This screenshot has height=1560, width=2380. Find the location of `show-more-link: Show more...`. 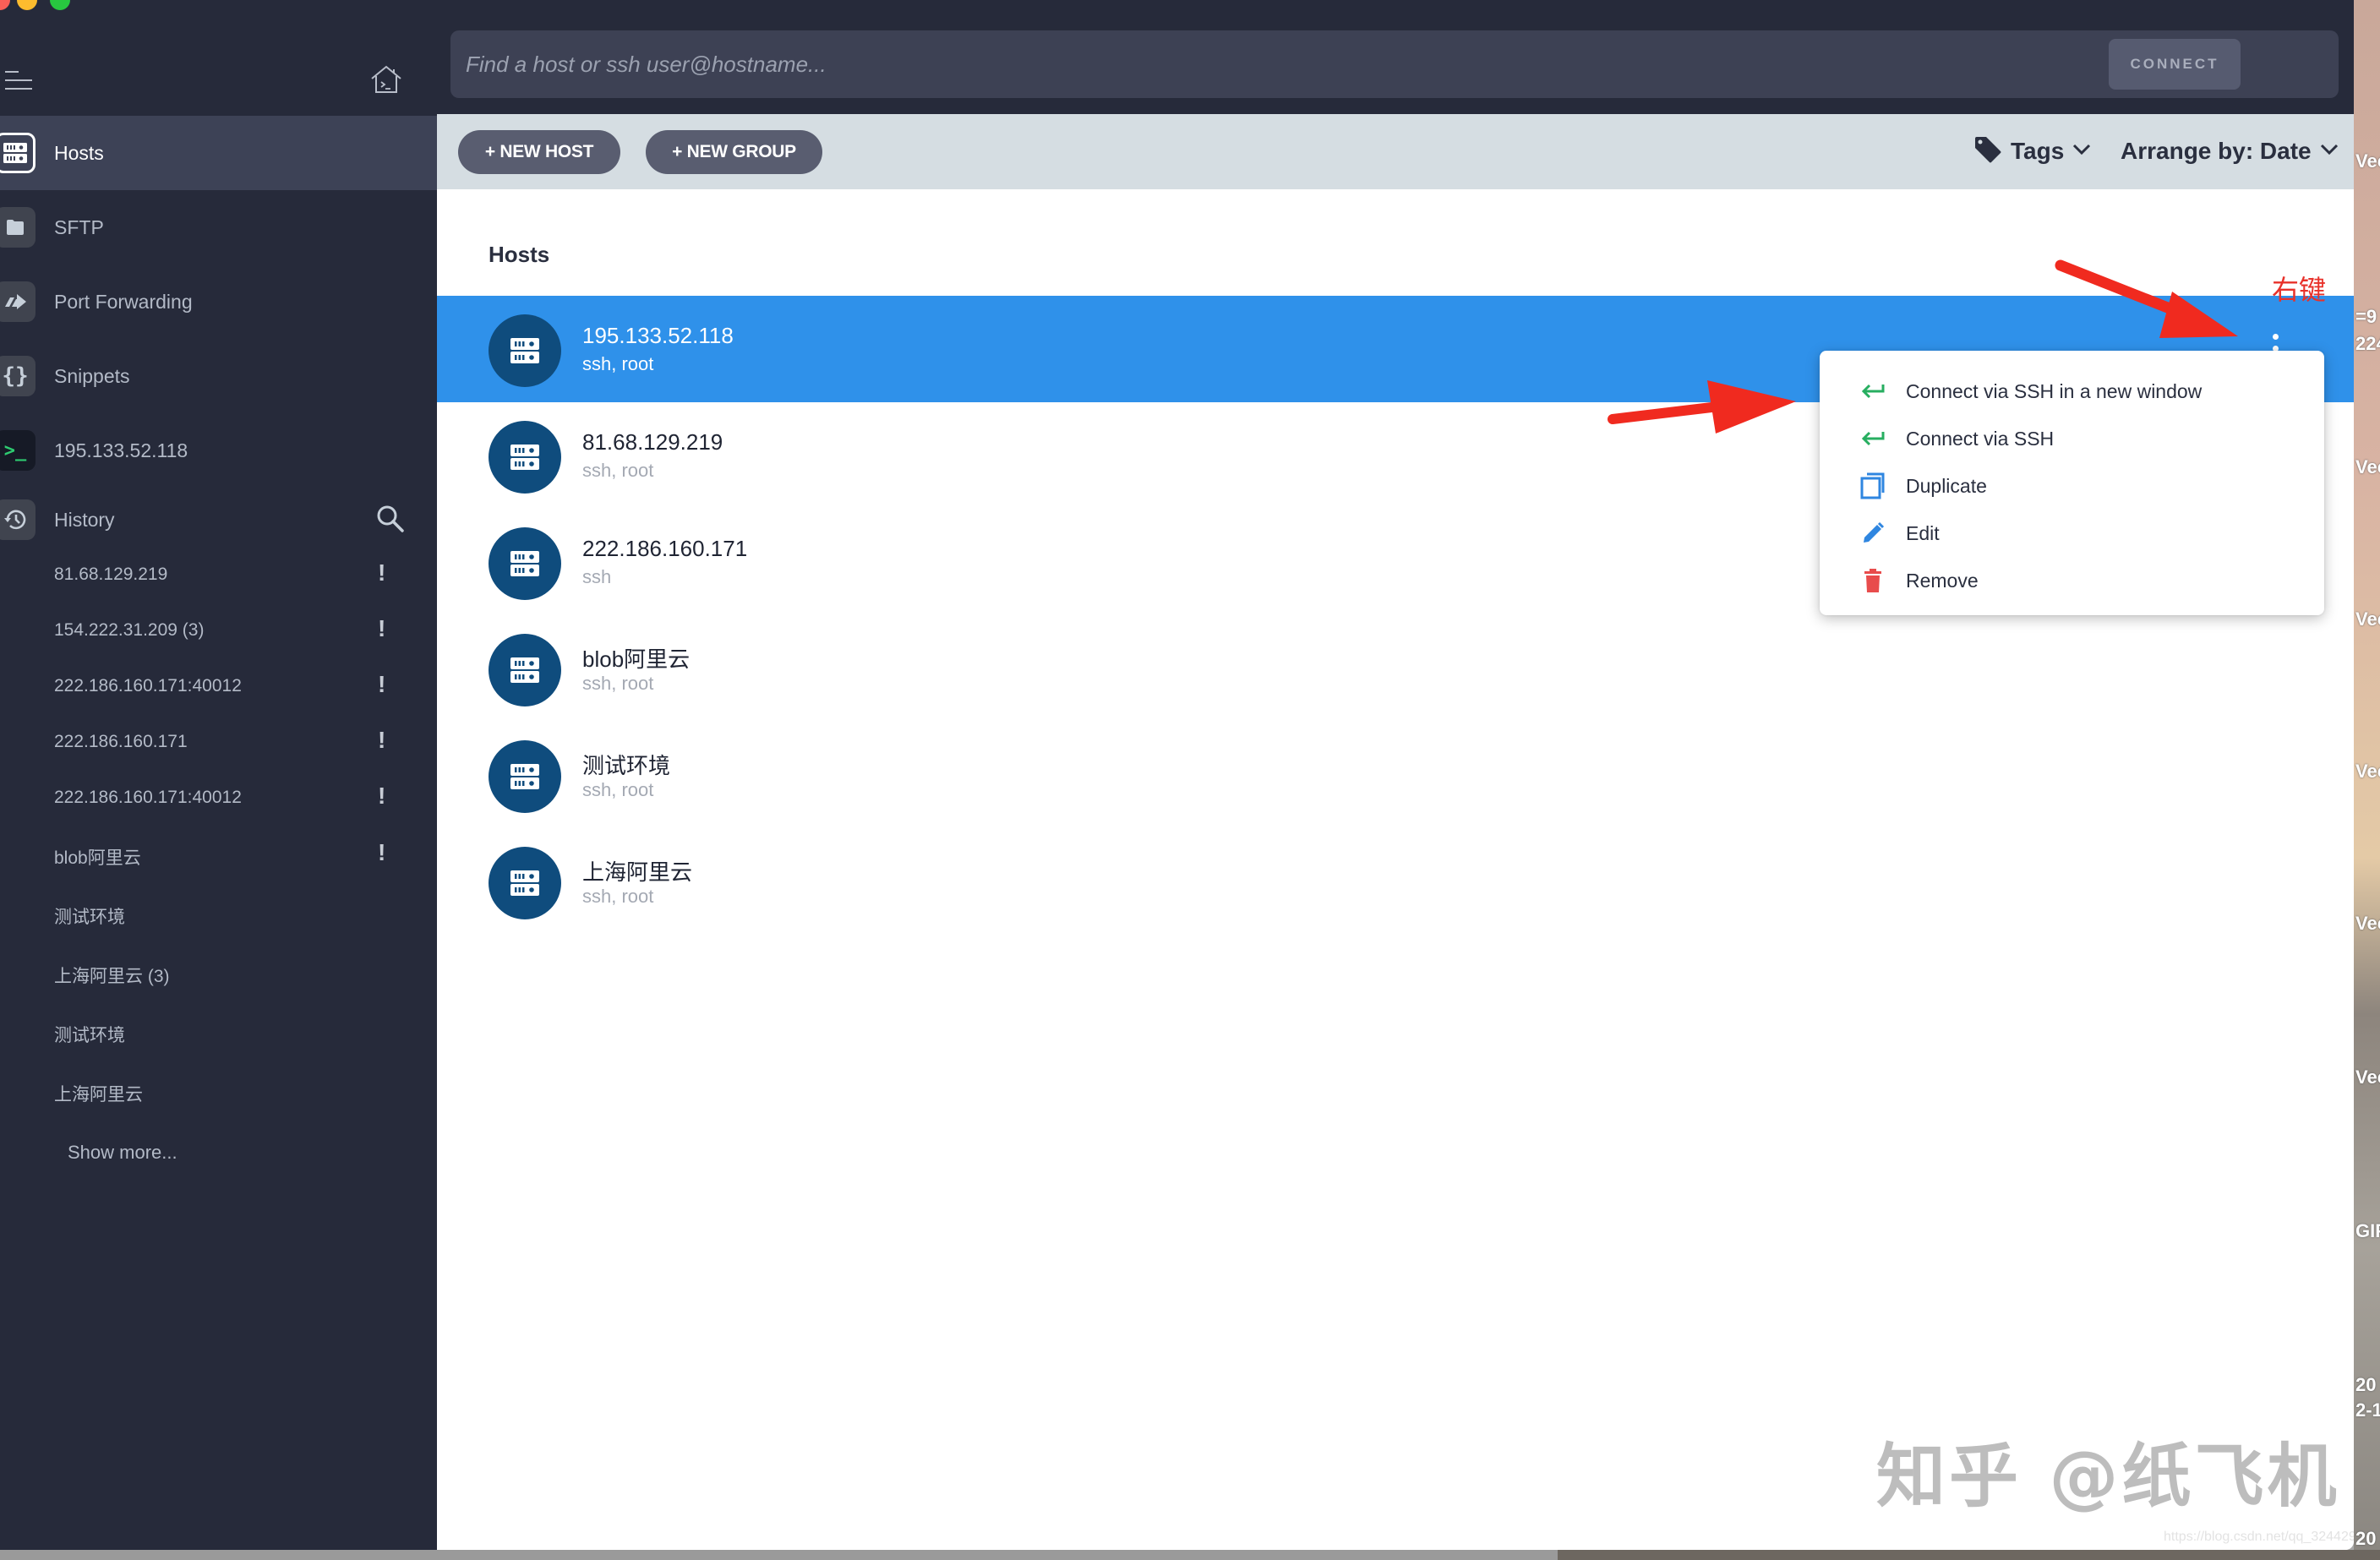

show-more-link: Show more... is located at coordinates (122, 1153).